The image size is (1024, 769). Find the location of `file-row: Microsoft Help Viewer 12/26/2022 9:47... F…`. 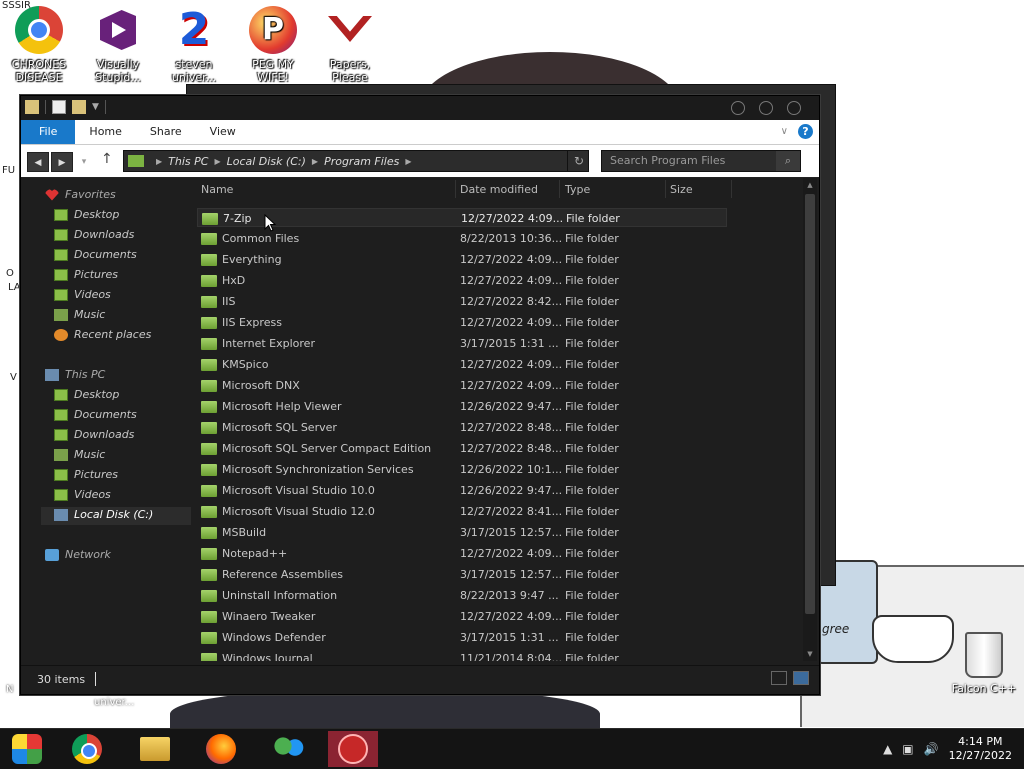

file-row: Microsoft Help Viewer 12/26/2022 9:47... F… is located at coordinates (462, 406).